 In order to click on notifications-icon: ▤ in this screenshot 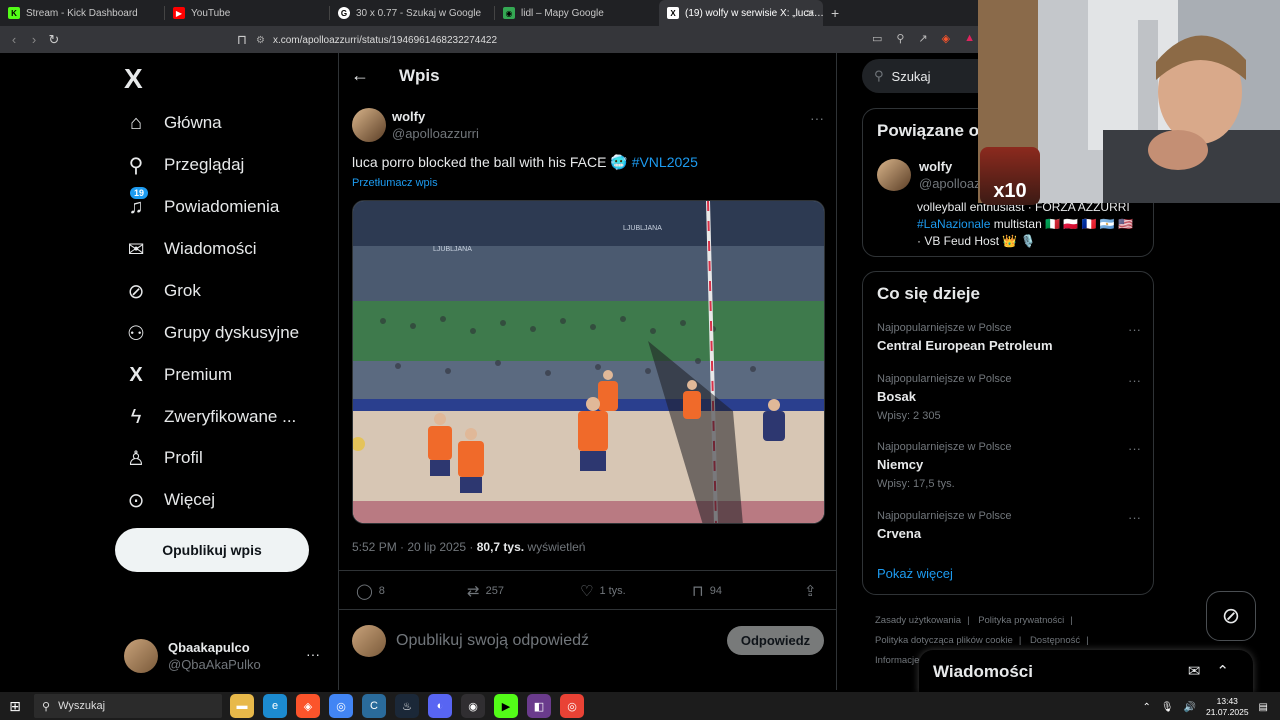, I will do `click(1263, 707)`.